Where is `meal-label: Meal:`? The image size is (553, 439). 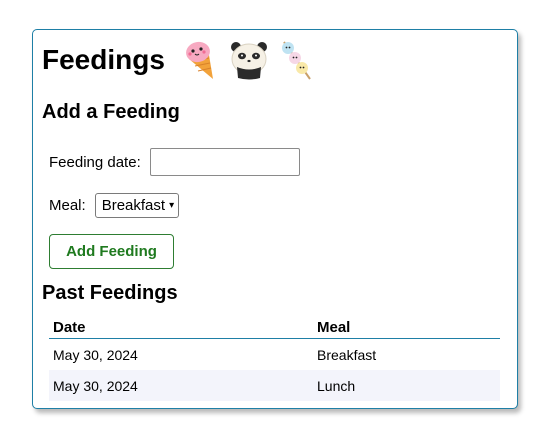
meal-label: Meal: is located at coordinates (67, 205).